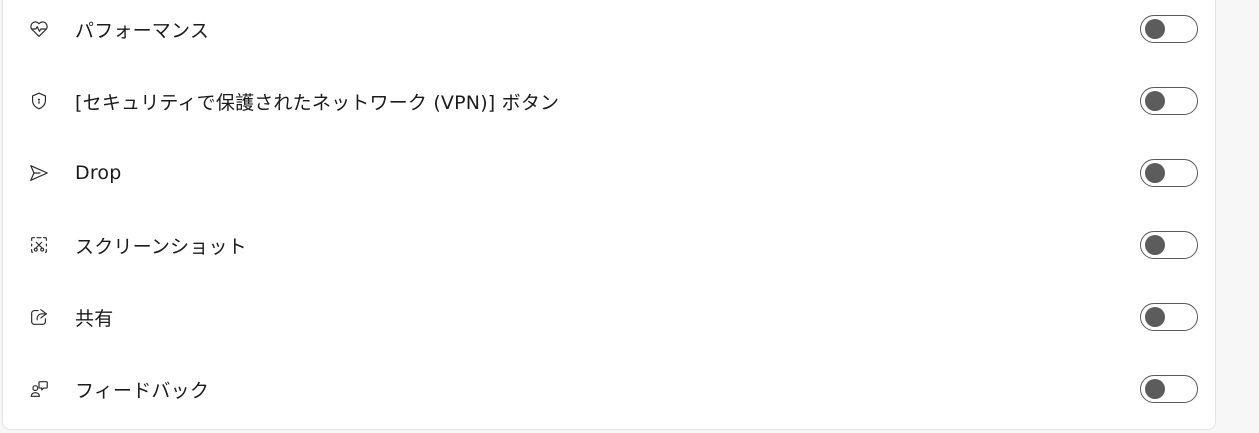 This screenshot has width=1259, height=433. What do you see at coordinates (39, 101) in the screenshot?
I see `shield-icon` at bounding box center [39, 101].